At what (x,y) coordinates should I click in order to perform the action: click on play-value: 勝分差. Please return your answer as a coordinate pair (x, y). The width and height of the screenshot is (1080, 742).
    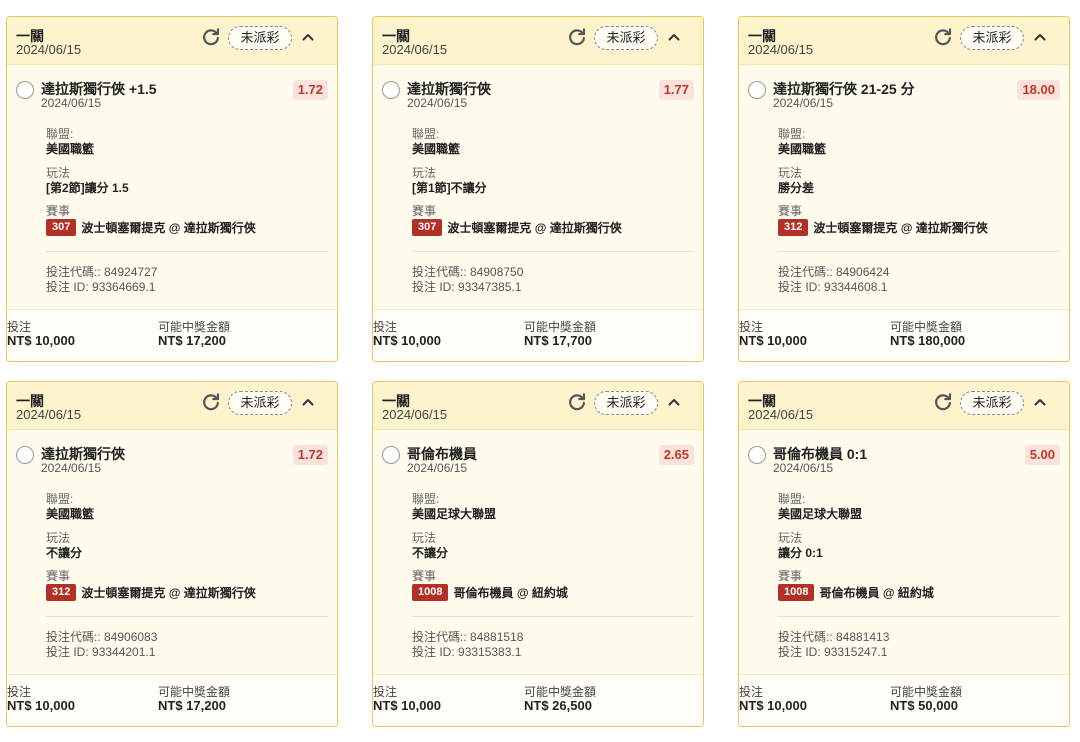
    Looking at the image, I should click on (796, 188).